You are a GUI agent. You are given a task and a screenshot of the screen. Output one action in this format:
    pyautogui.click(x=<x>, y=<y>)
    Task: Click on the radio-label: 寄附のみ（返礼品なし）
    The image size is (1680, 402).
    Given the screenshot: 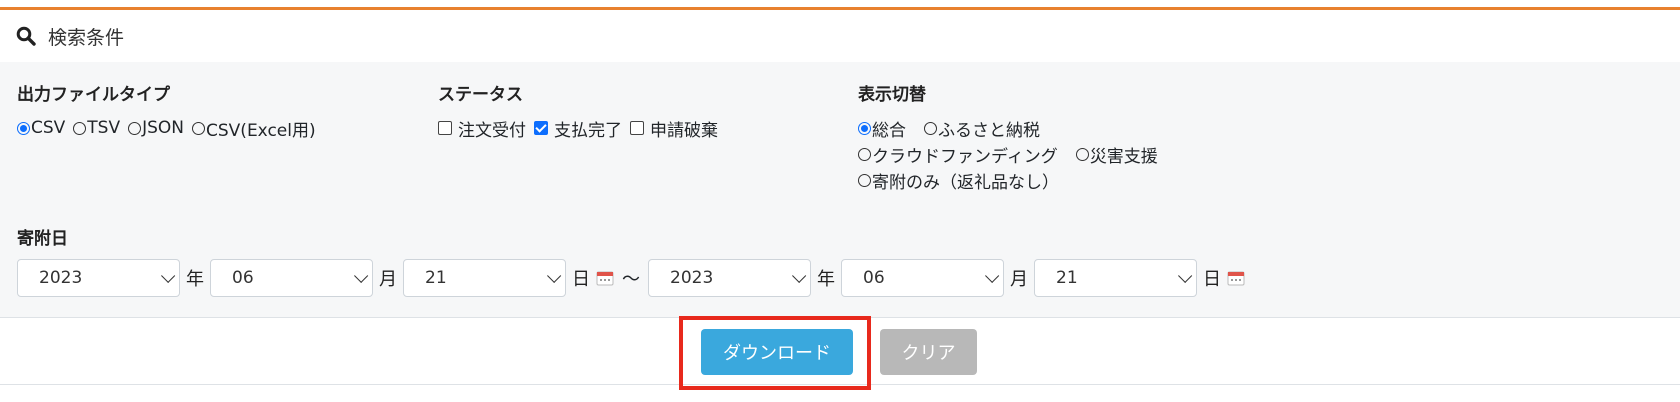 What is the action you would take?
    pyautogui.click(x=965, y=182)
    